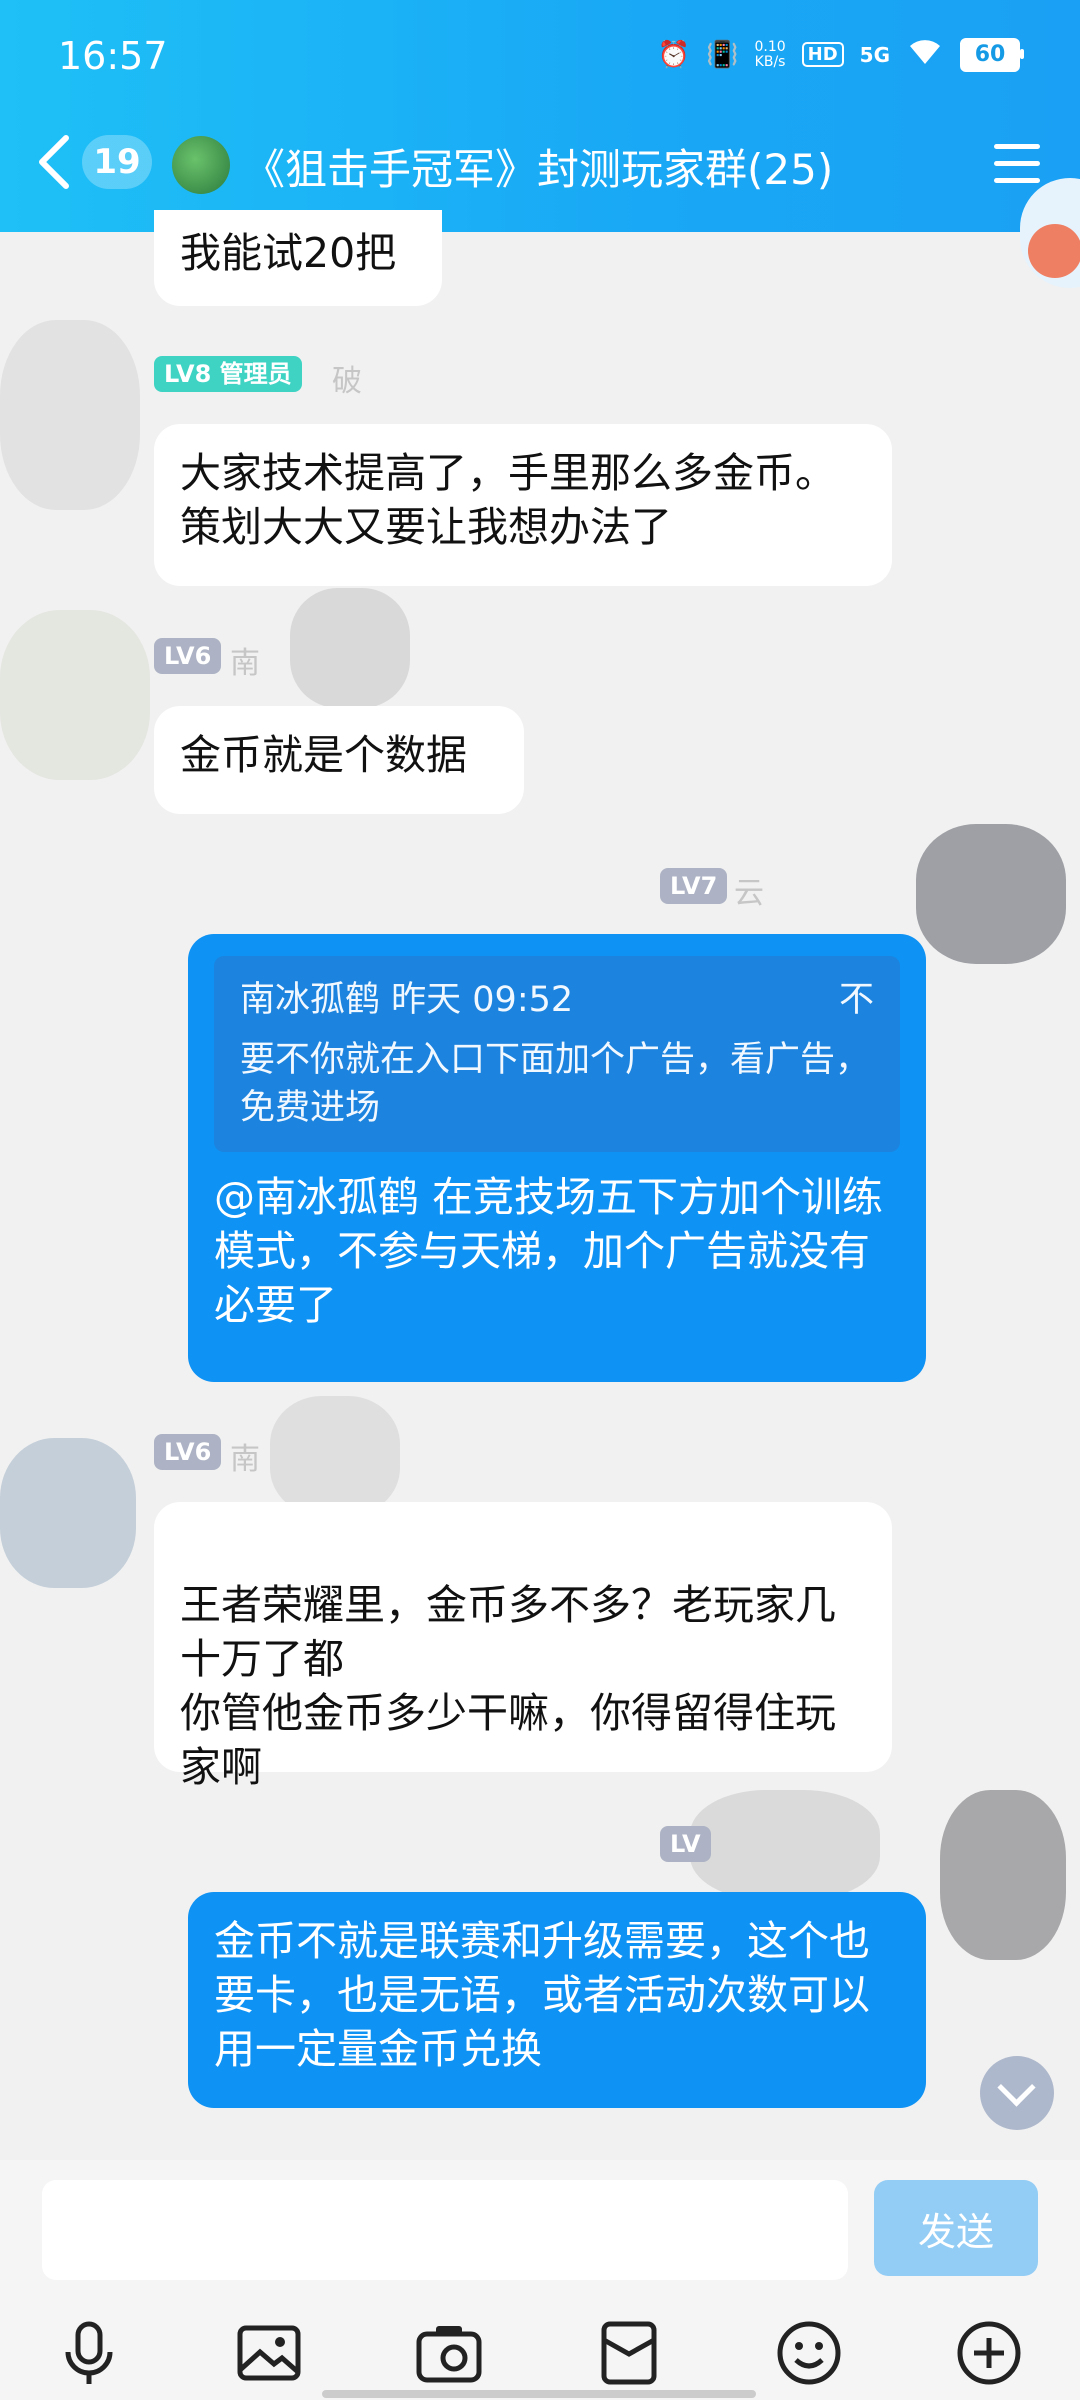  Describe the element at coordinates (445, 2230) in the screenshot. I see `message-input` at that location.